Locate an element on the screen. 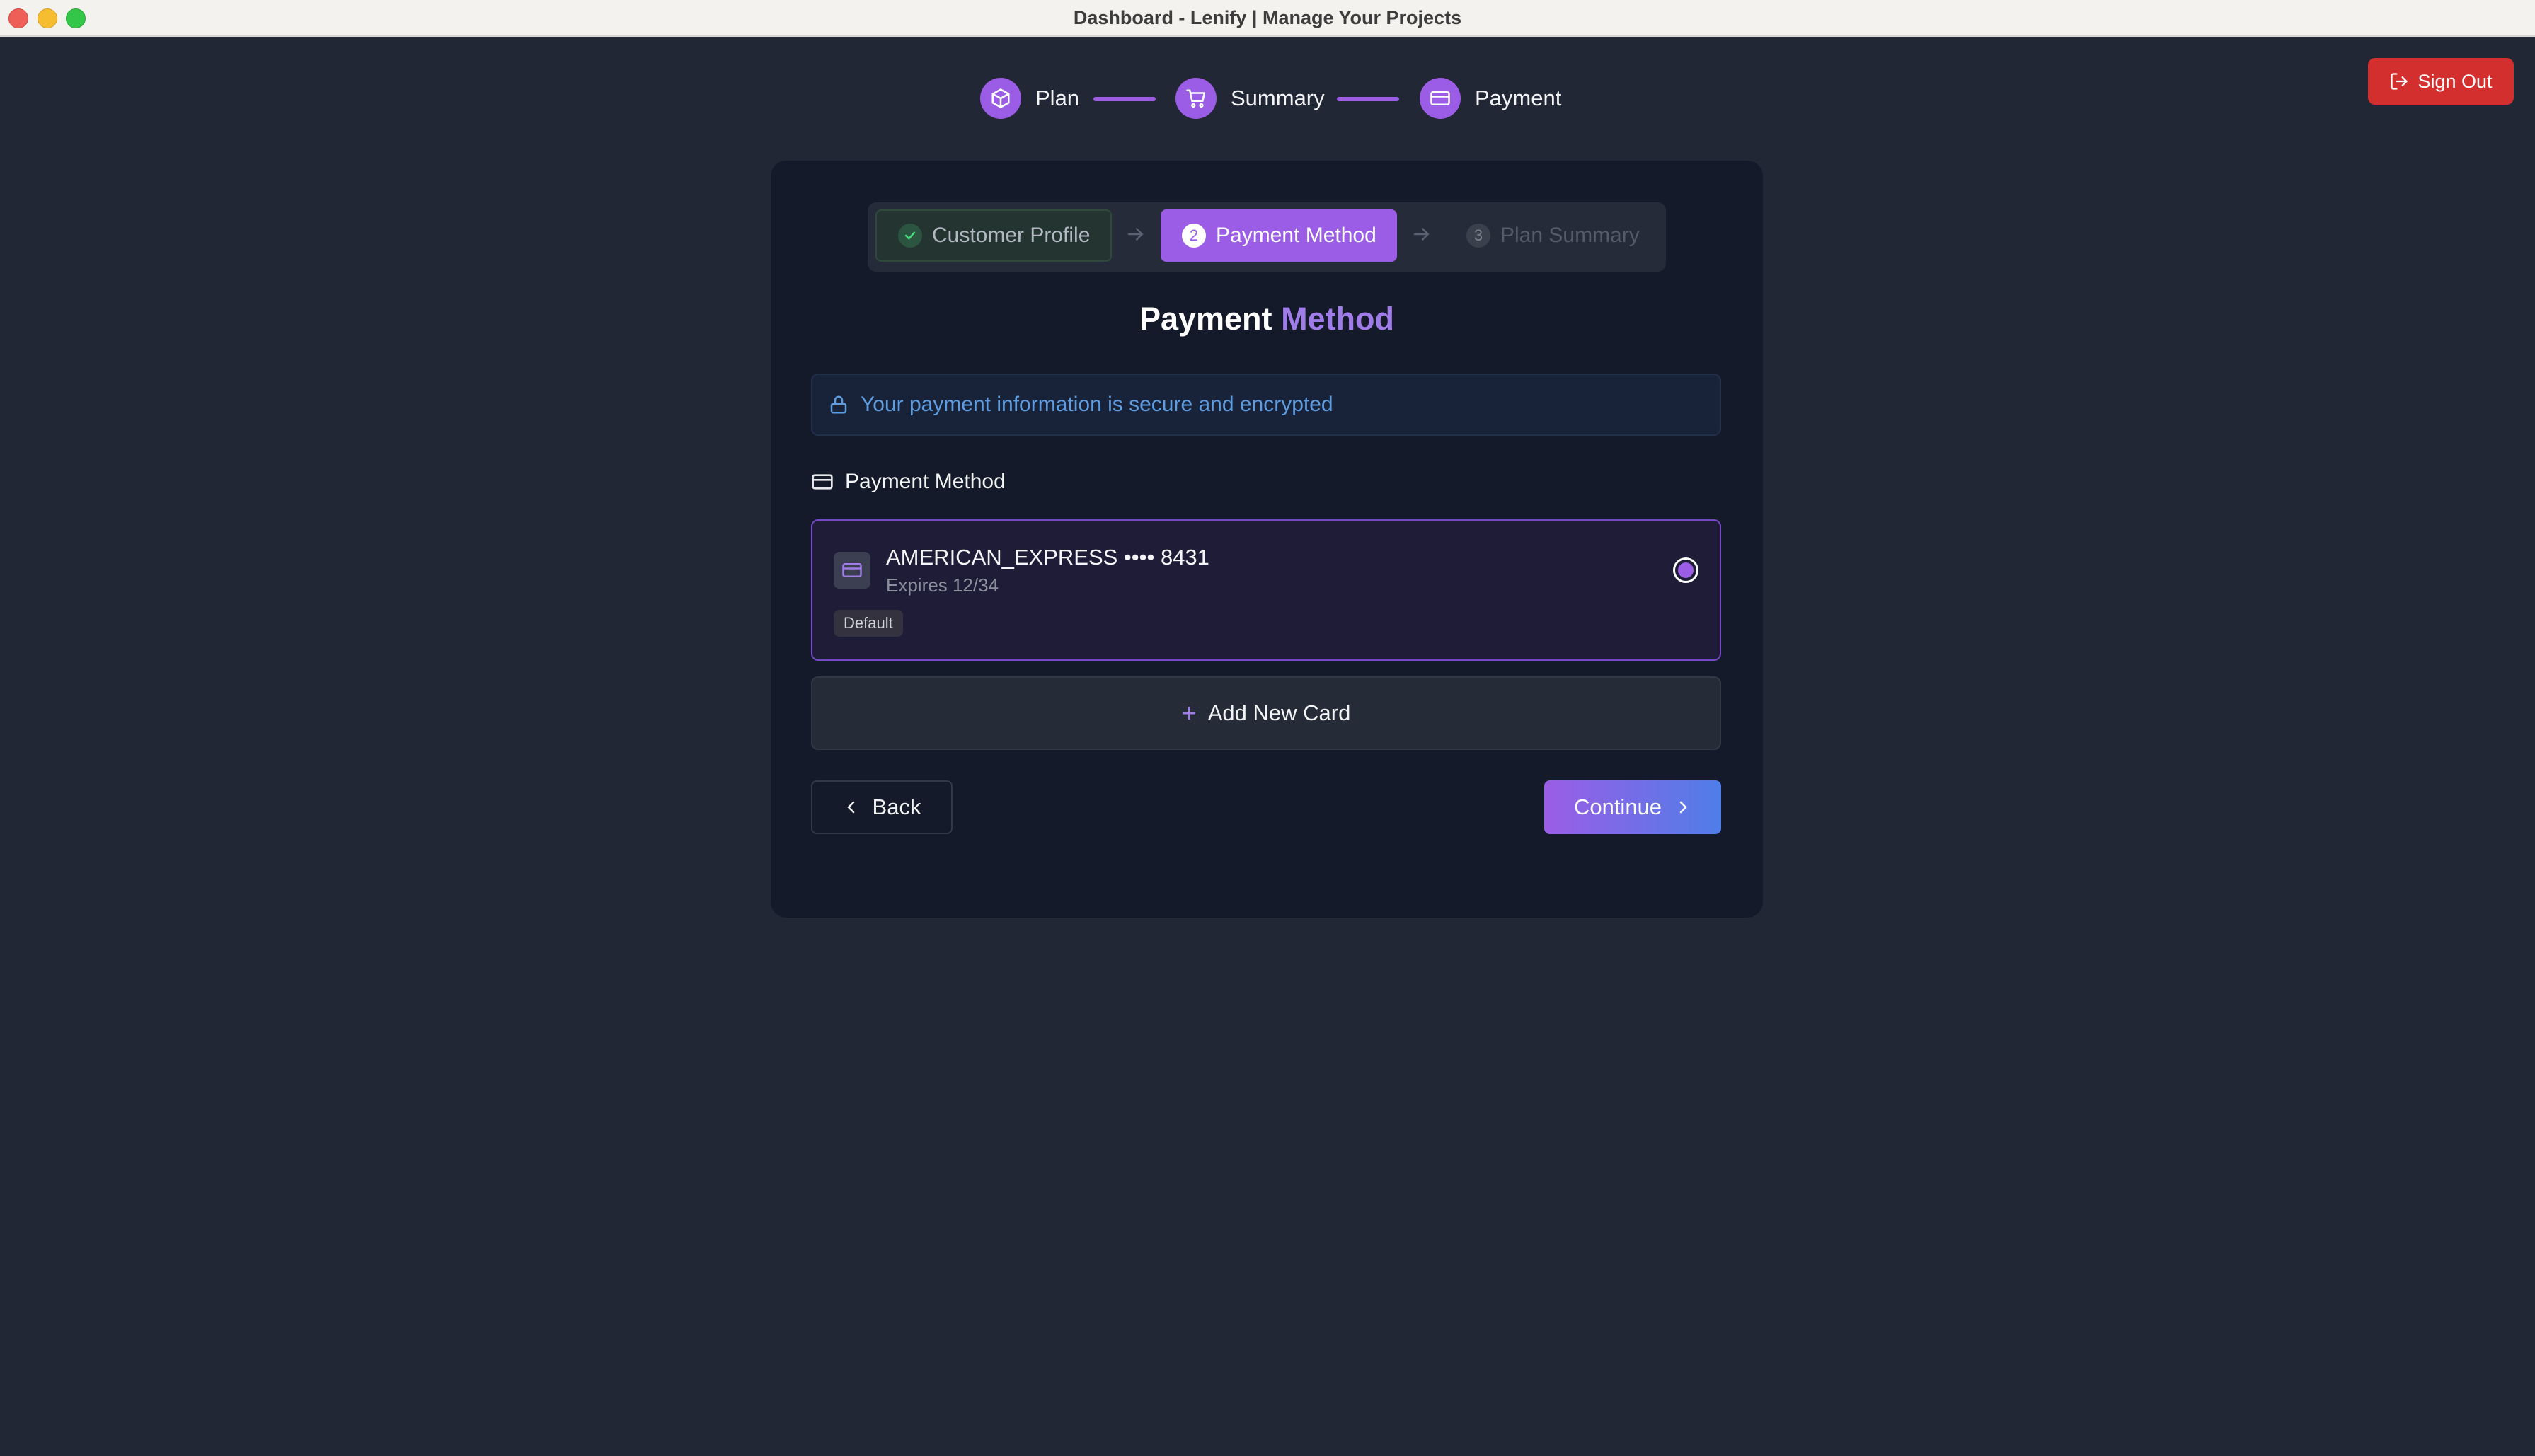 This screenshot has height=1456, width=2535. tab-payment-method: 2 Payment Method is located at coordinates (1279, 235).